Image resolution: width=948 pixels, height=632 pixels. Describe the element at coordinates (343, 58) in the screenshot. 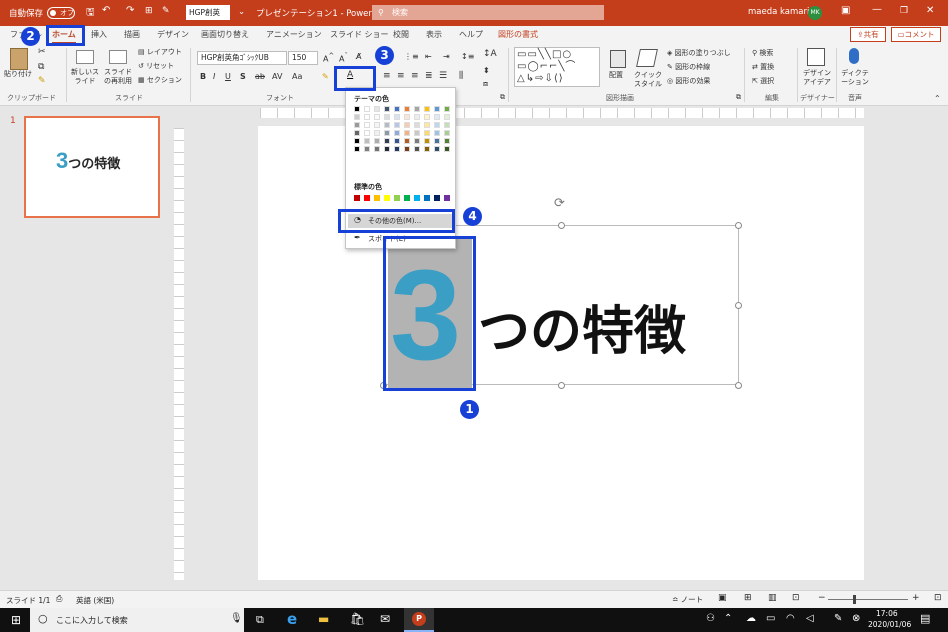

I see `shrink-font-icon: Aˇ` at that location.